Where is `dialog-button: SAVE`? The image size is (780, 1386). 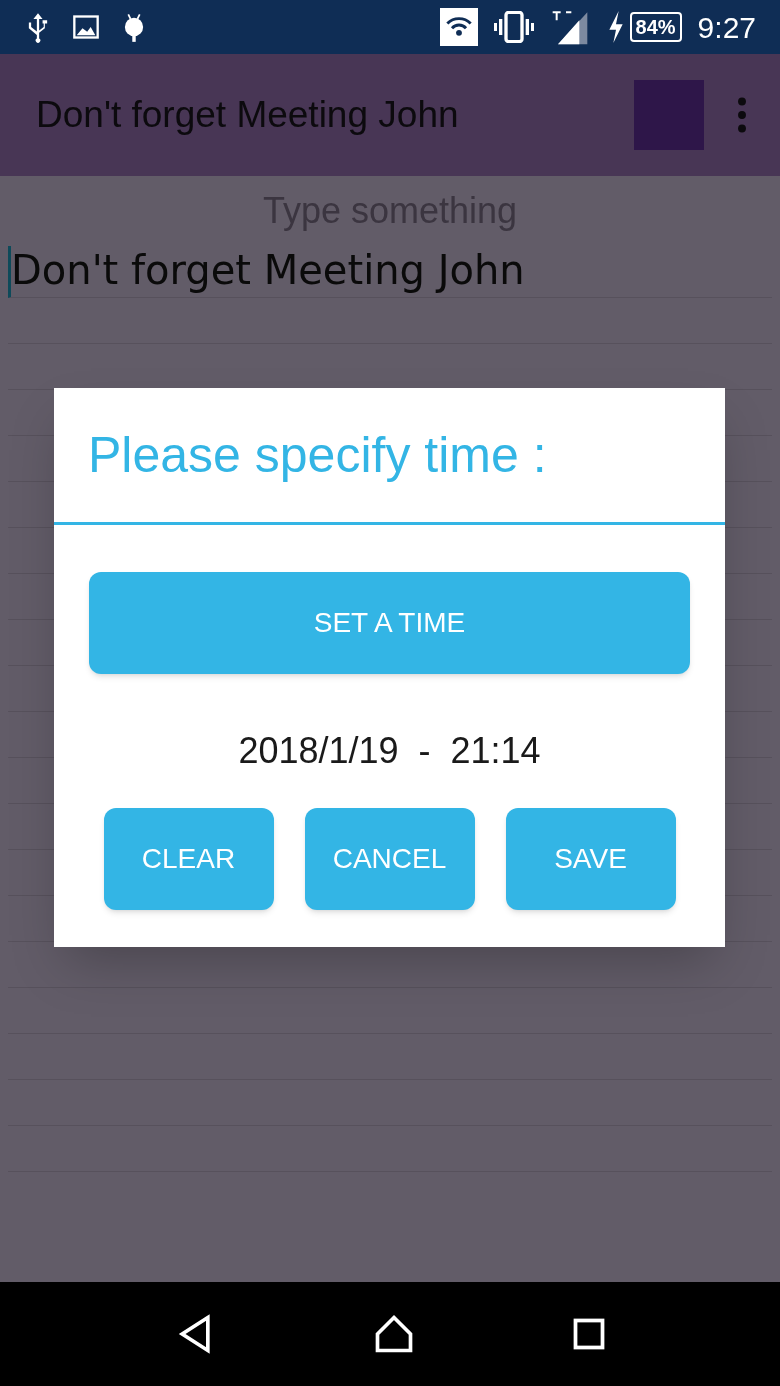 dialog-button: SAVE is located at coordinates (590, 859).